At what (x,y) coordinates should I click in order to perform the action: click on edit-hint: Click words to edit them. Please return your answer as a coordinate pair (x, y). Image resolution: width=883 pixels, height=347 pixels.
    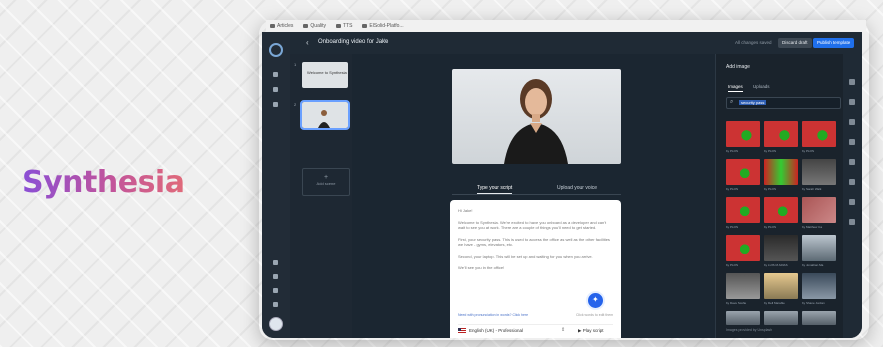
    Looking at the image, I should click on (595, 315).